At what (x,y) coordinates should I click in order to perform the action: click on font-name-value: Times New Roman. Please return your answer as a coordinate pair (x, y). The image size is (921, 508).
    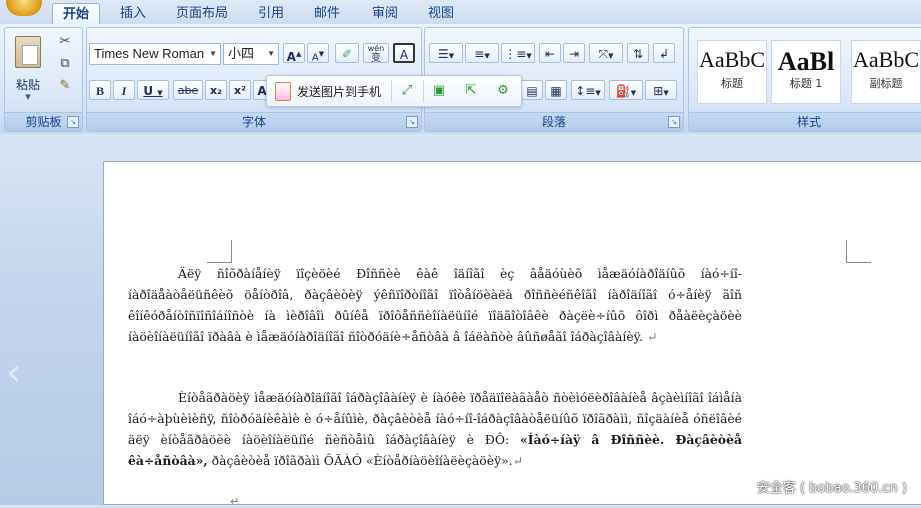
    Looking at the image, I should click on (149, 53).